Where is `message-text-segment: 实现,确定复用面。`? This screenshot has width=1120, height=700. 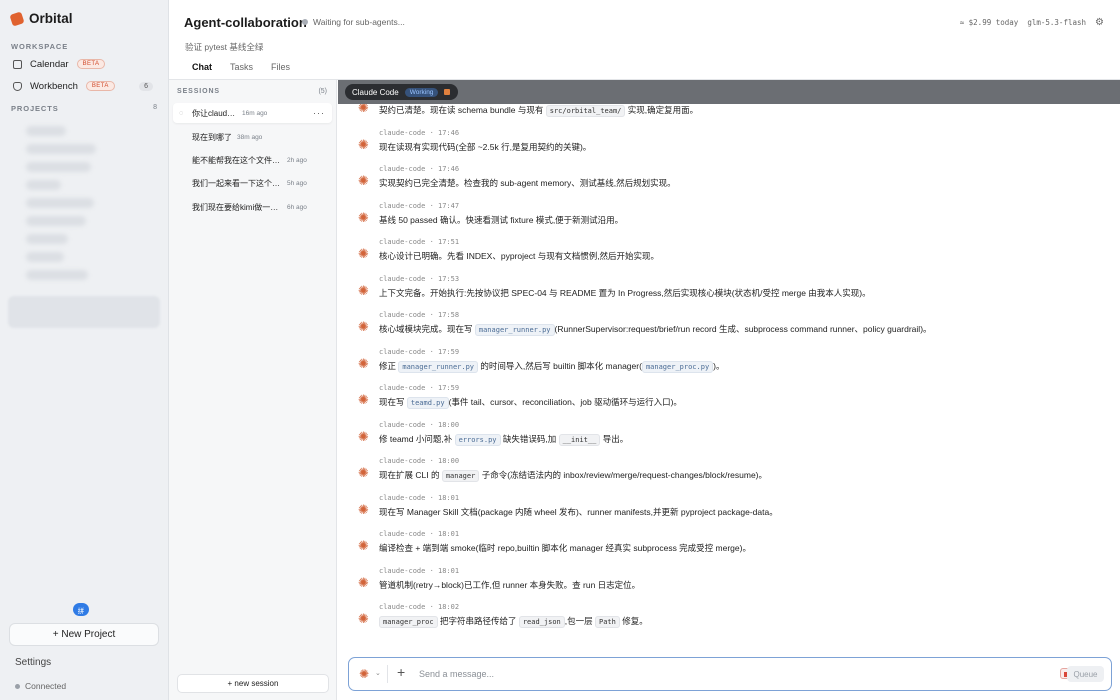
message-text-segment: 实现,确定复用面。 is located at coordinates (662, 110).